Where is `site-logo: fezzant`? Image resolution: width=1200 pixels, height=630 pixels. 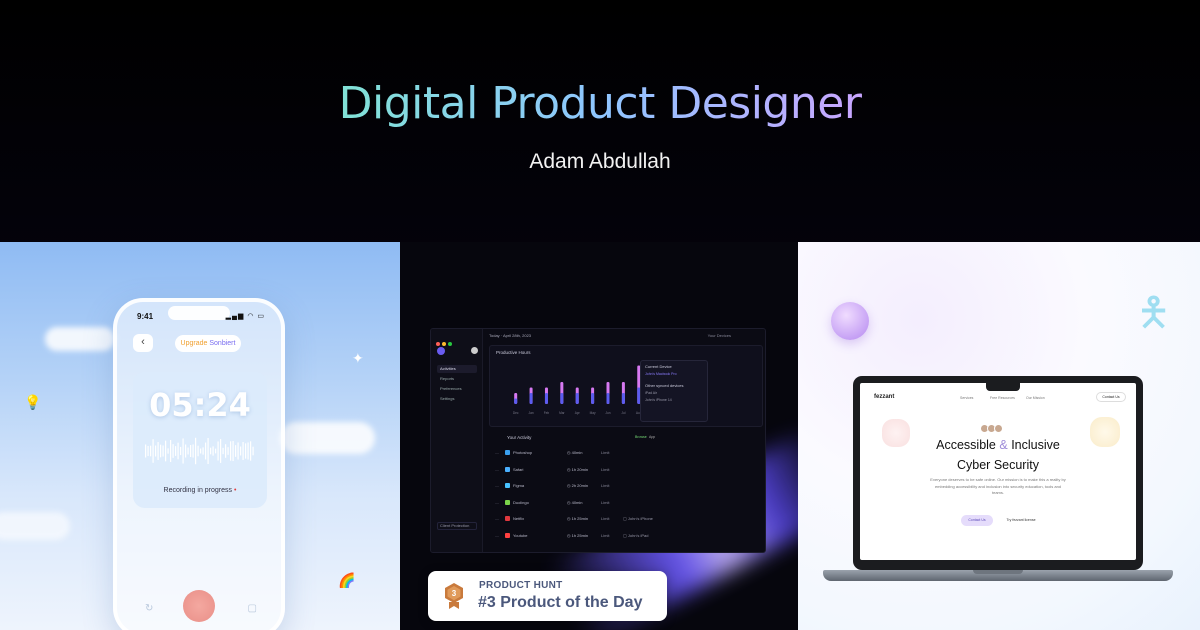
site-logo: fezzant is located at coordinates (884, 397).